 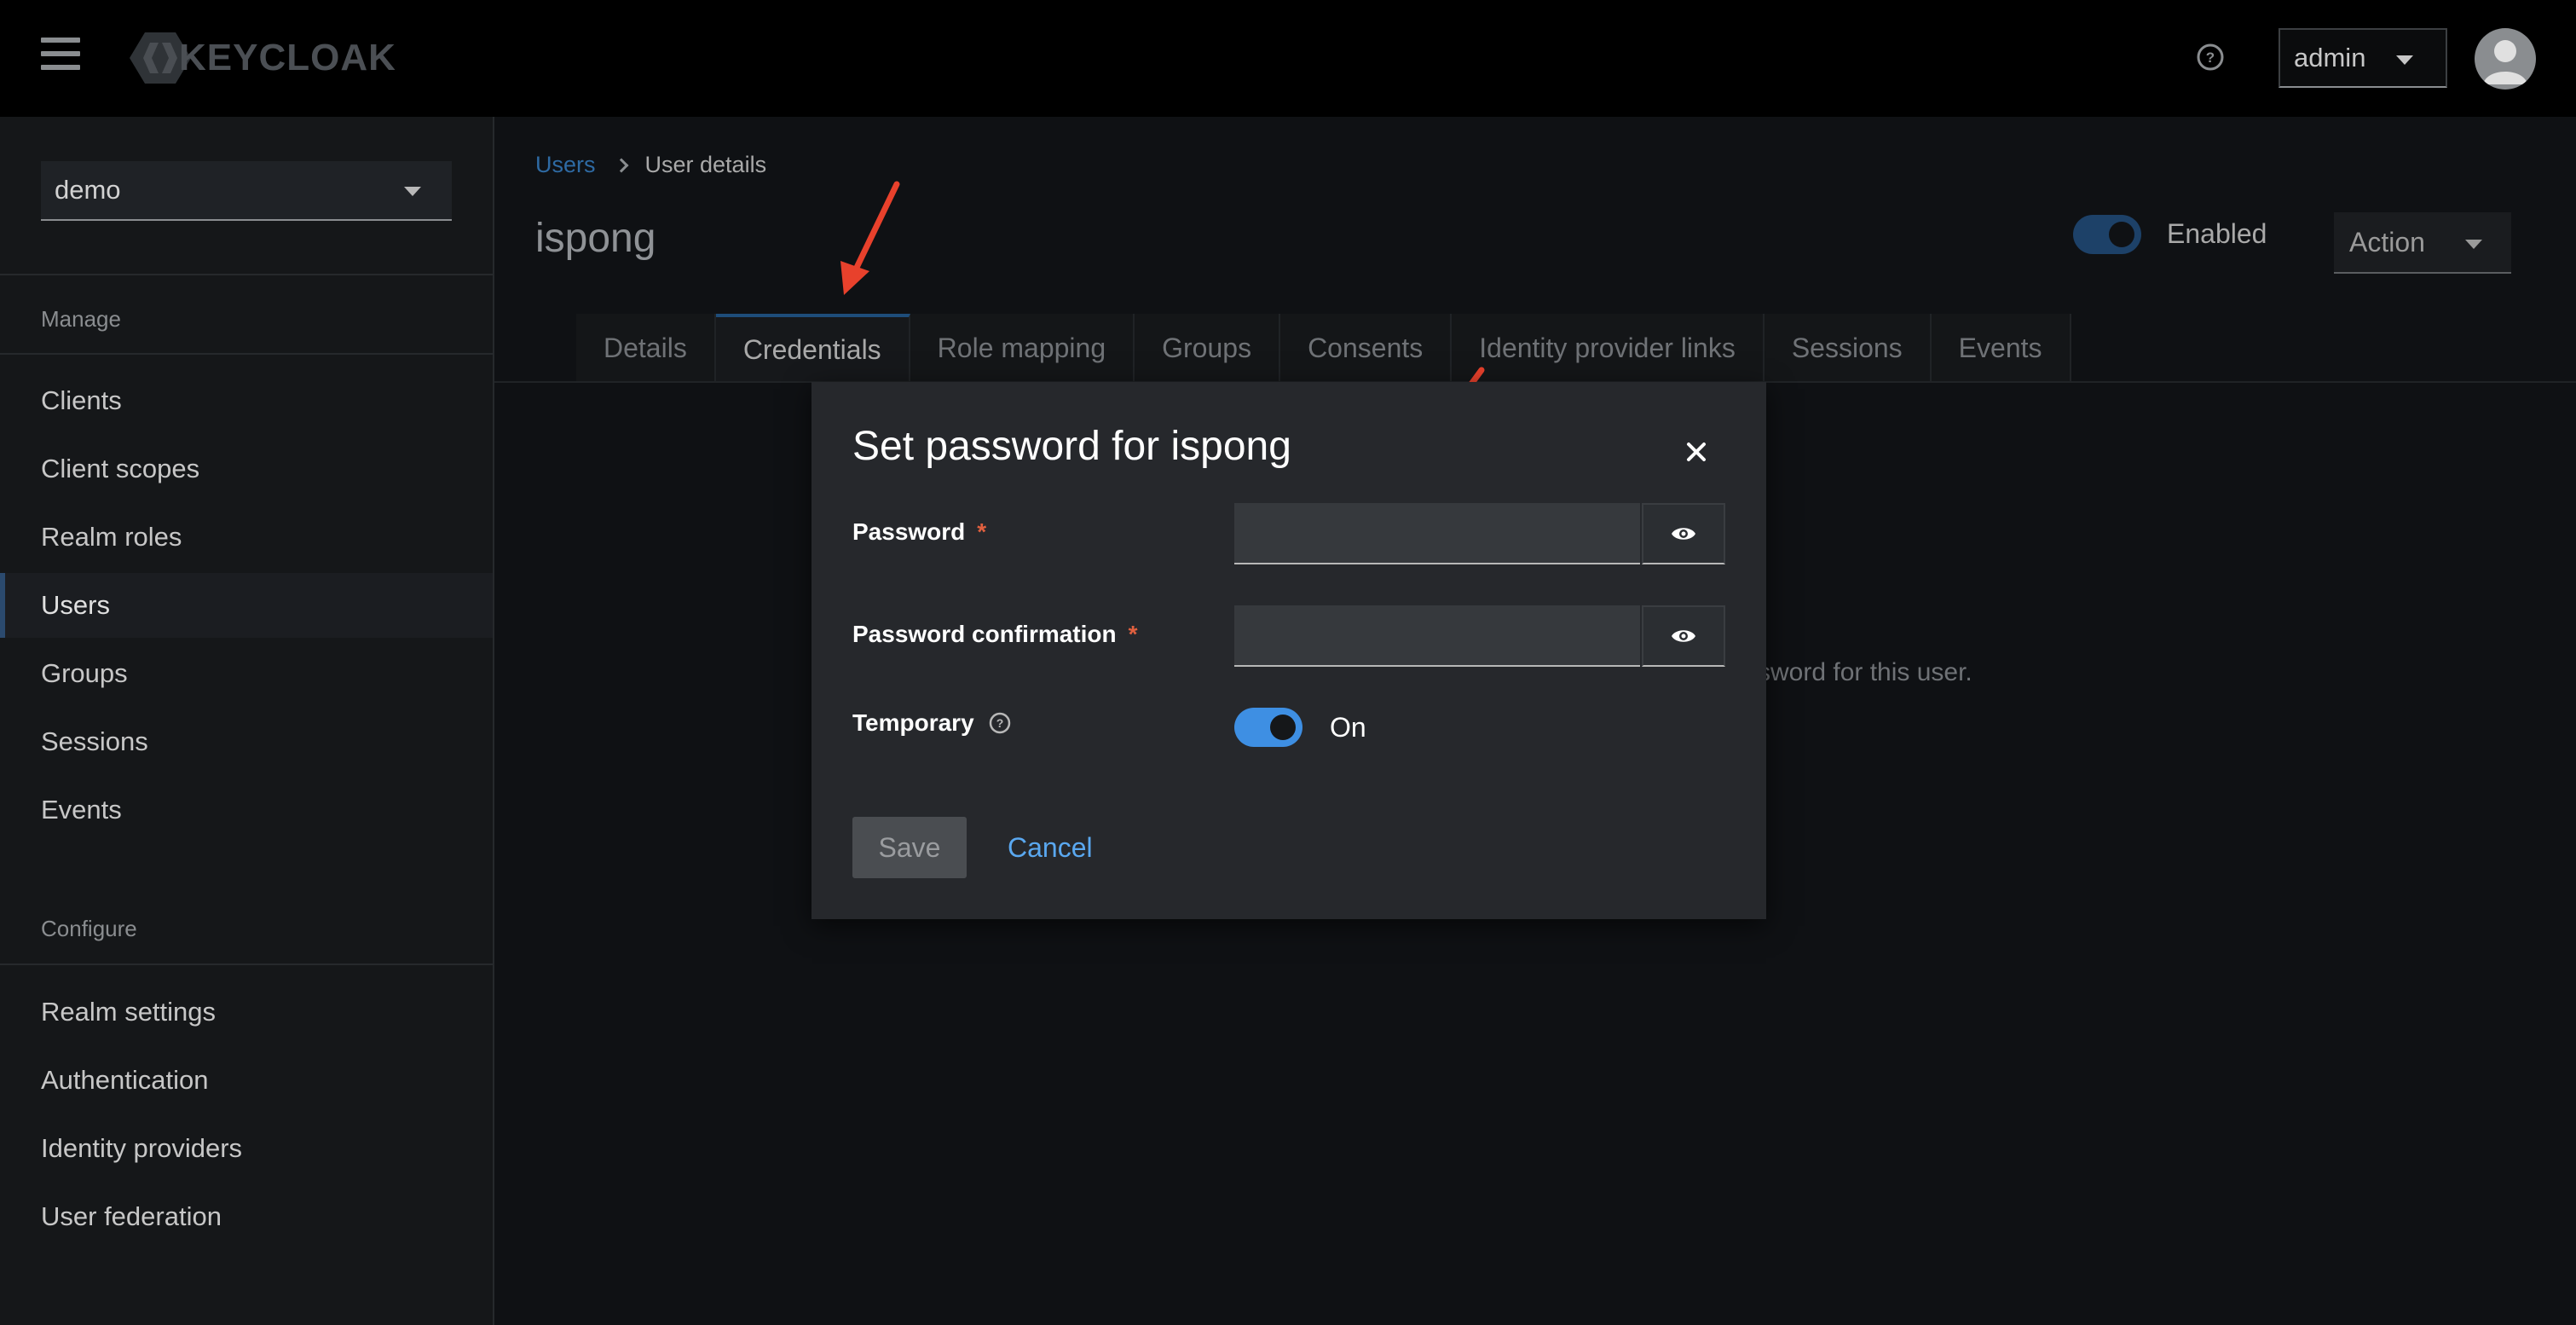 What do you see at coordinates (246, 537) in the screenshot?
I see `sidebar-item-realm-roles: Realm roles` at bounding box center [246, 537].